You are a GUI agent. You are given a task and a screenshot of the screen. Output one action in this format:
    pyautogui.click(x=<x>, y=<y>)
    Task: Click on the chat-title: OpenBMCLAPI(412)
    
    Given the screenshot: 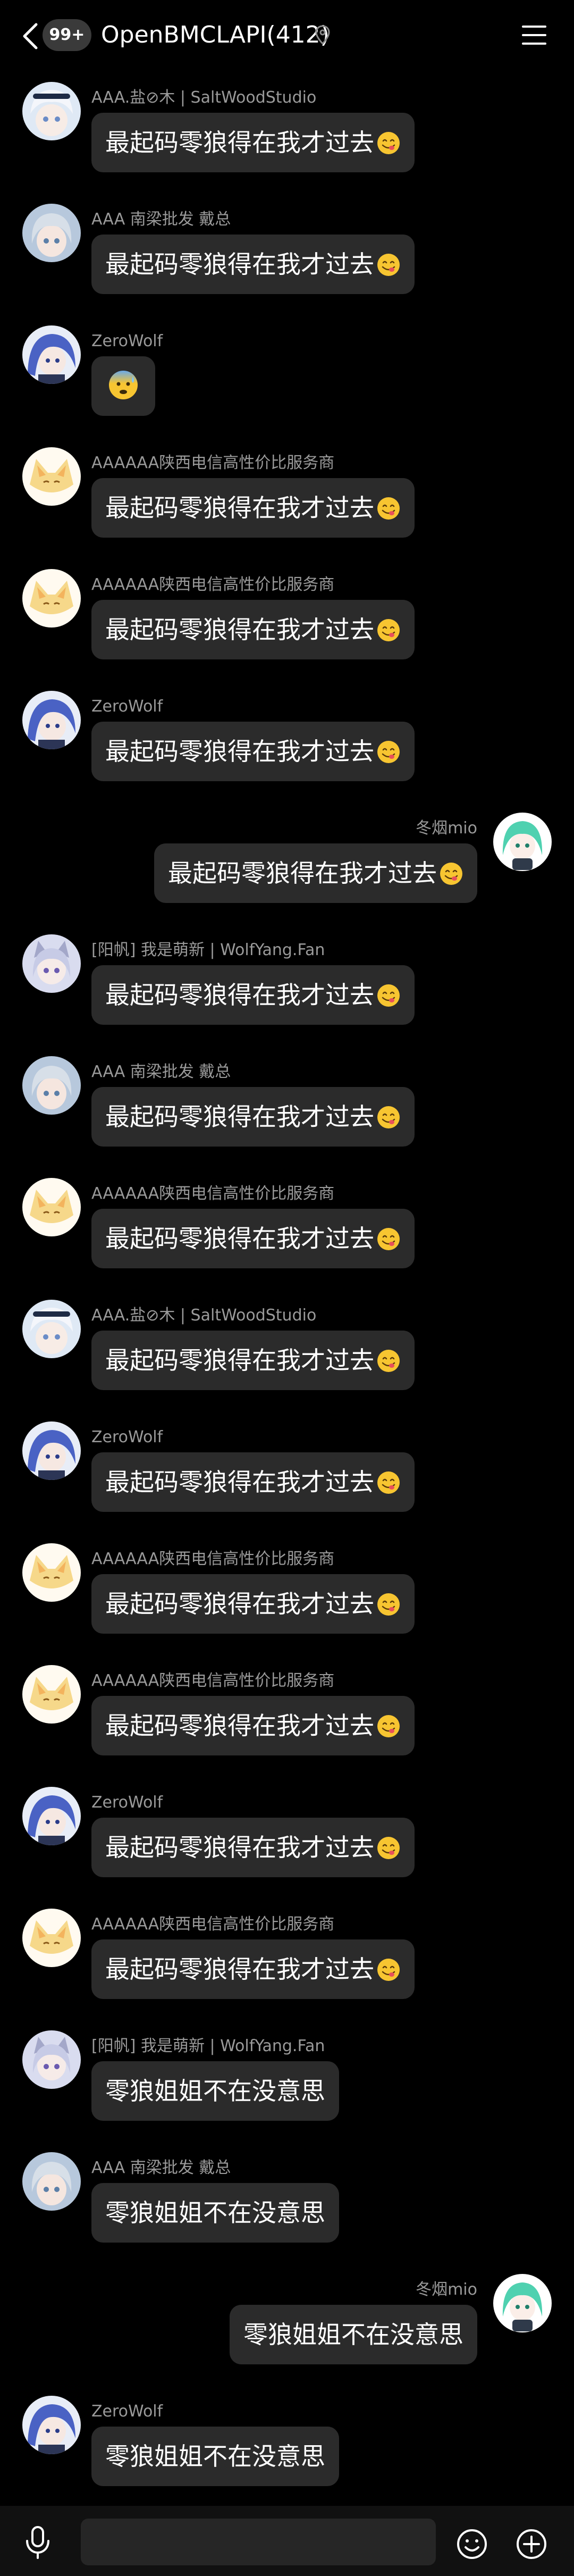 What is the action you would take?
    pyautogui.click(x=215, y=35)
    